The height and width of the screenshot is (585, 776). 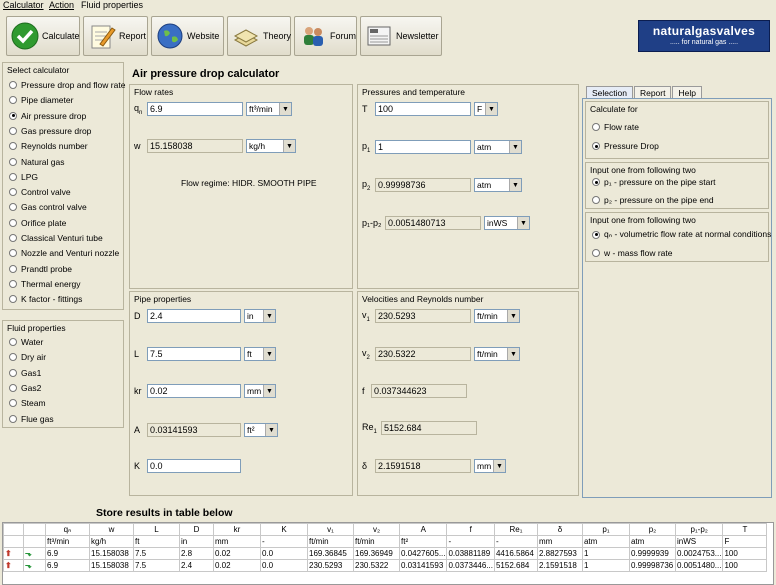 I want to click on table-cell: 2.8827593, so click(x=559, y=553).